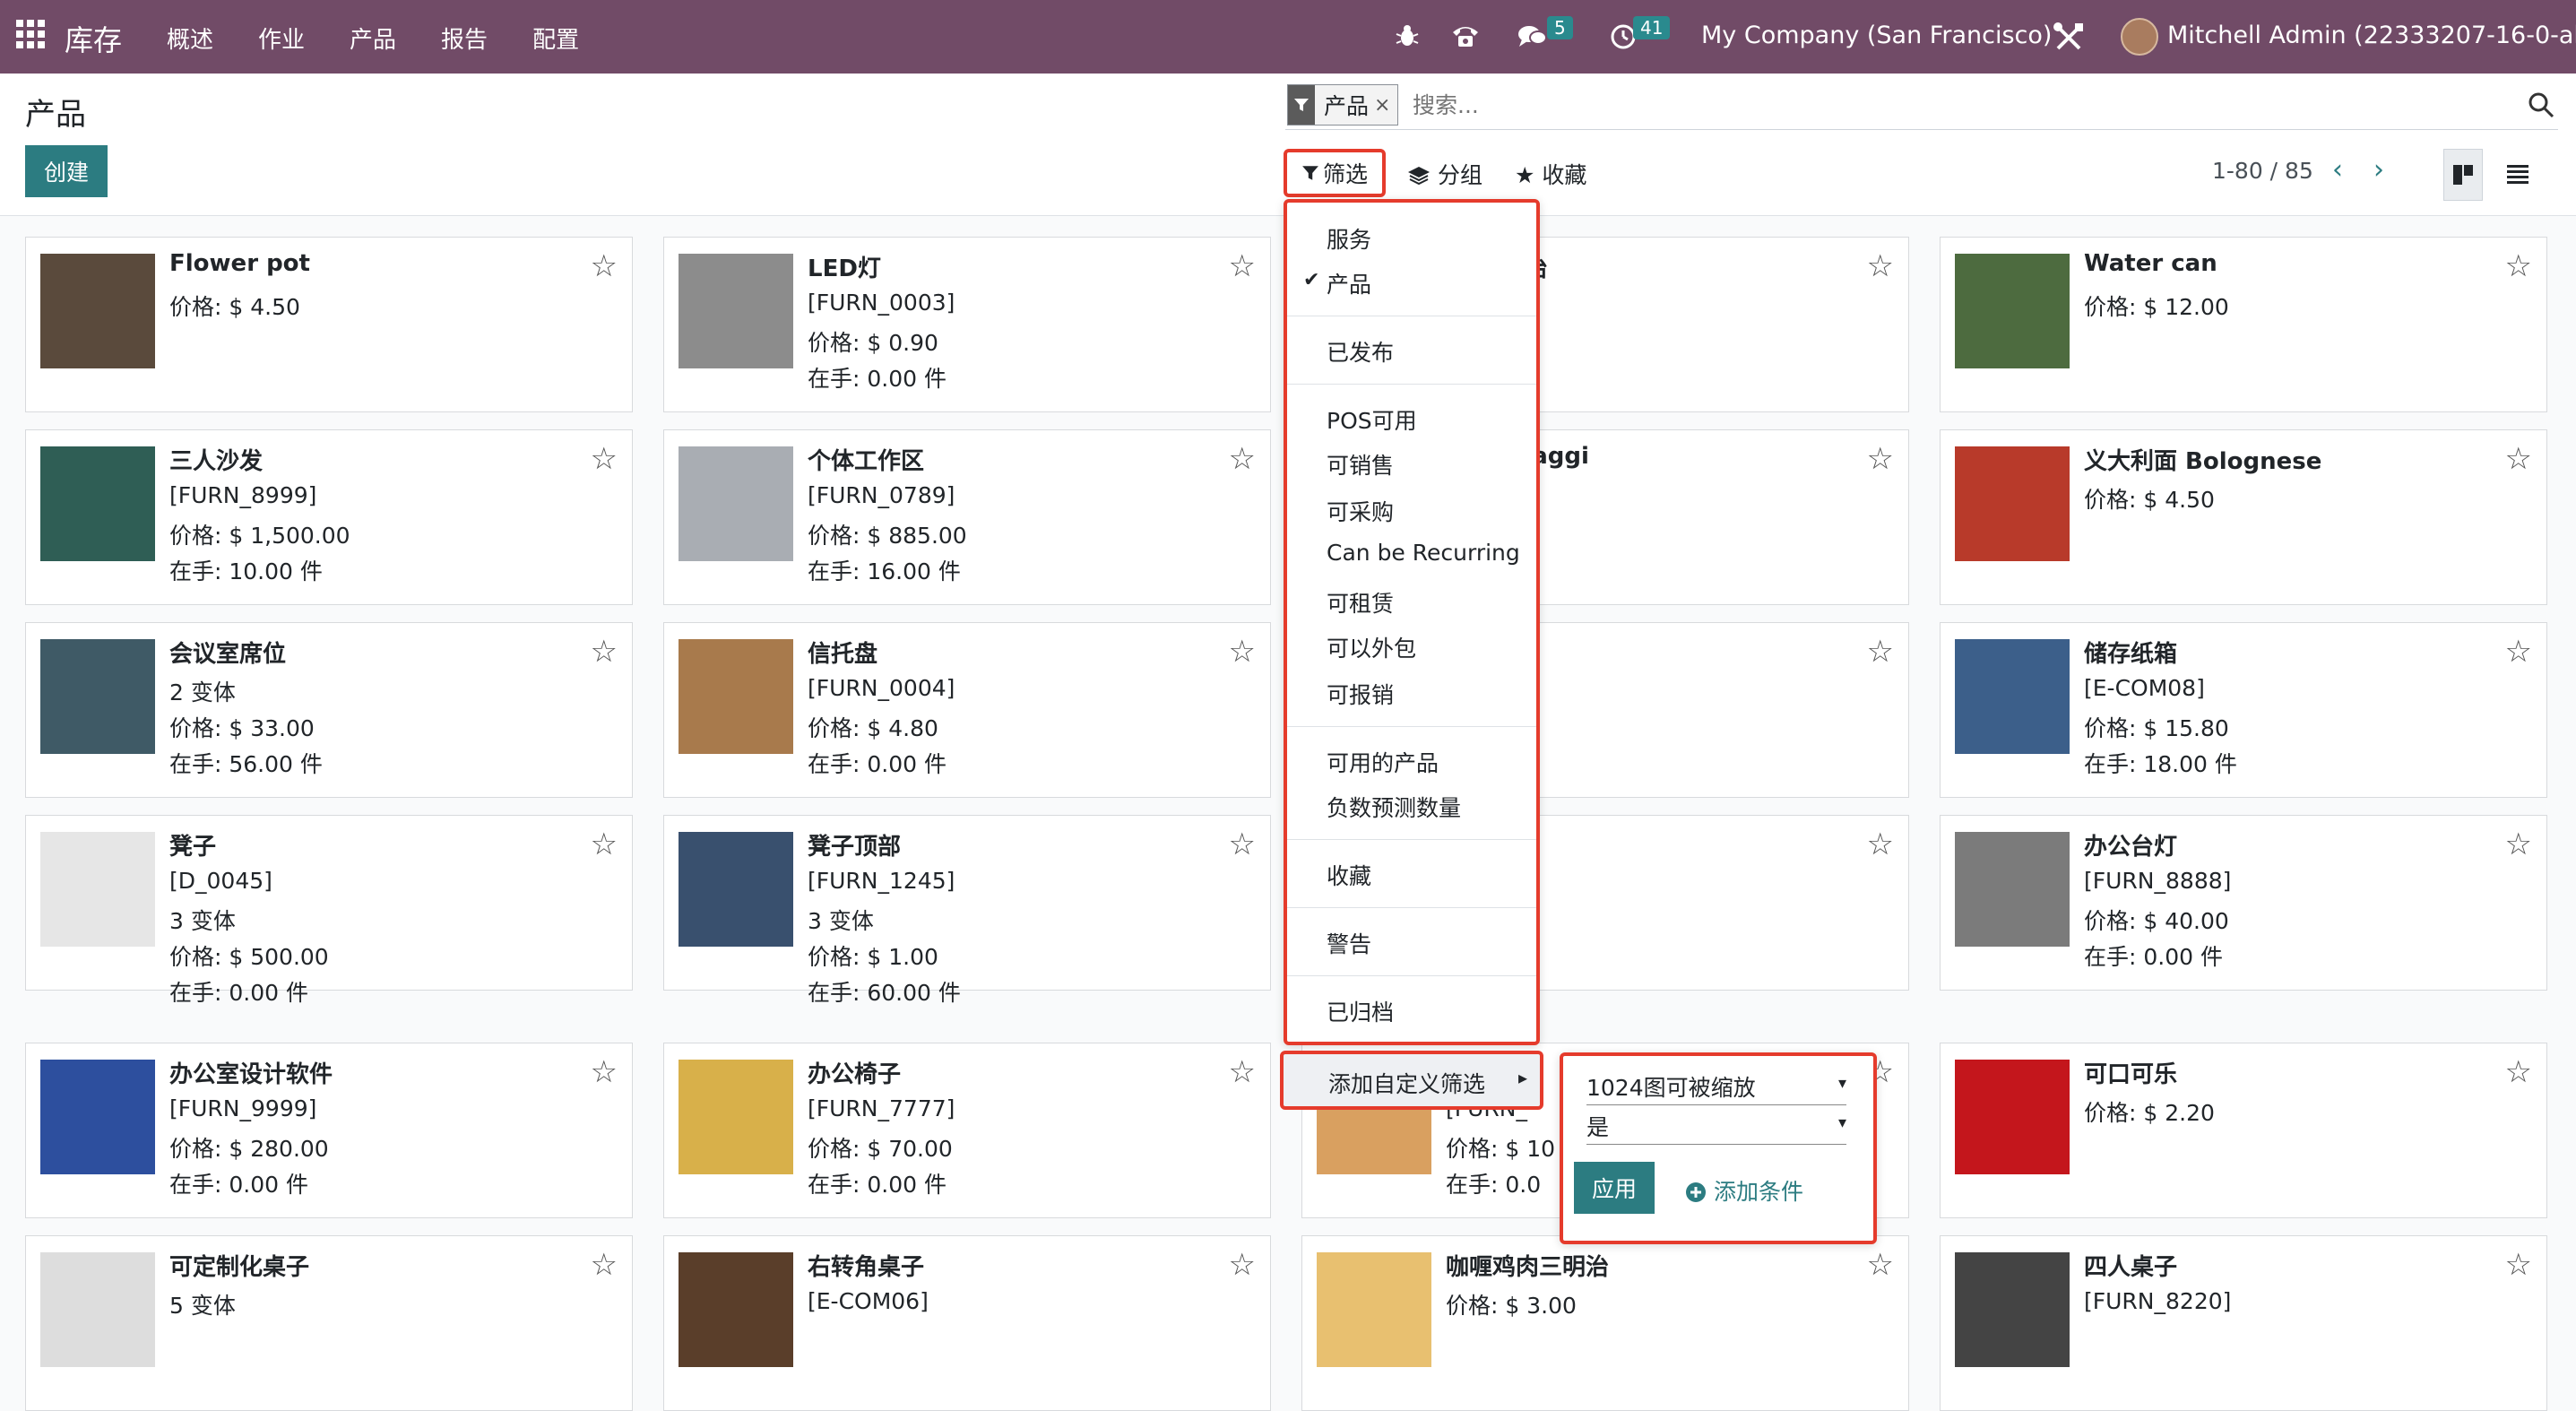 This screenshot has height=1411, width=2576. Describe the element at coordinates (329, 910) in the screenshot. I see `product-card: 凳子 [D_0045] 3 变体 价格: $ 500.00 在手: 0.00 件 ☆` at that location.